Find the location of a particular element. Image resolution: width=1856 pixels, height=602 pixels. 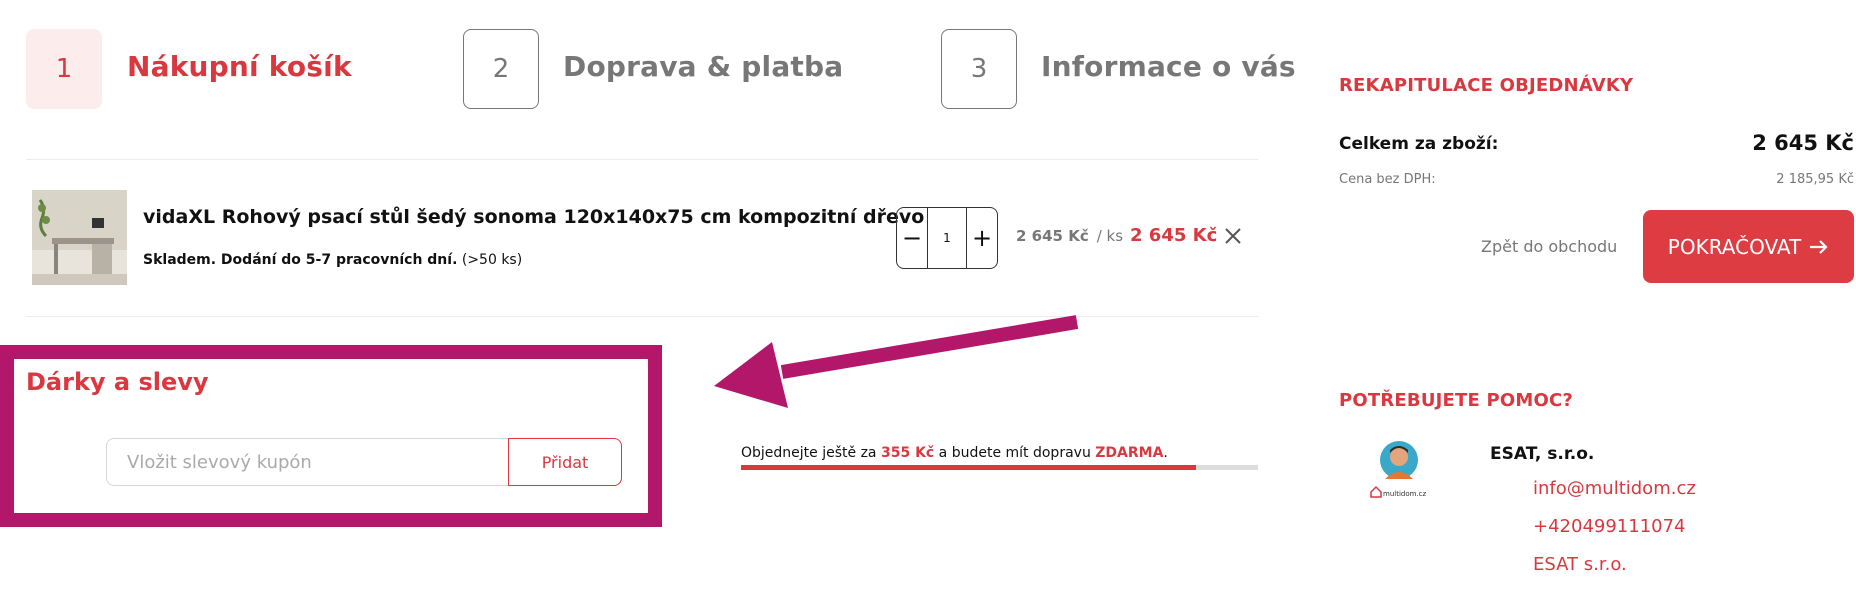

company-link: ESAT s.r.o. is located at coordinates (1580, 564).